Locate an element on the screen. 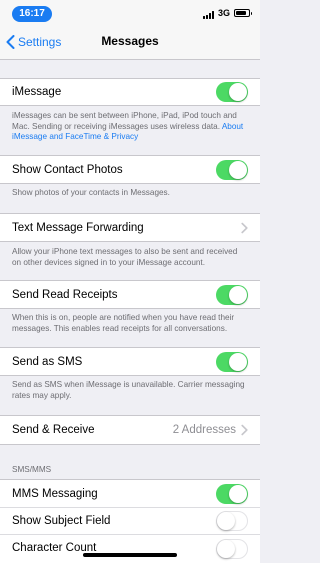  show-subject-field-row: Show Subject Field is located at coordinates (130, 520).